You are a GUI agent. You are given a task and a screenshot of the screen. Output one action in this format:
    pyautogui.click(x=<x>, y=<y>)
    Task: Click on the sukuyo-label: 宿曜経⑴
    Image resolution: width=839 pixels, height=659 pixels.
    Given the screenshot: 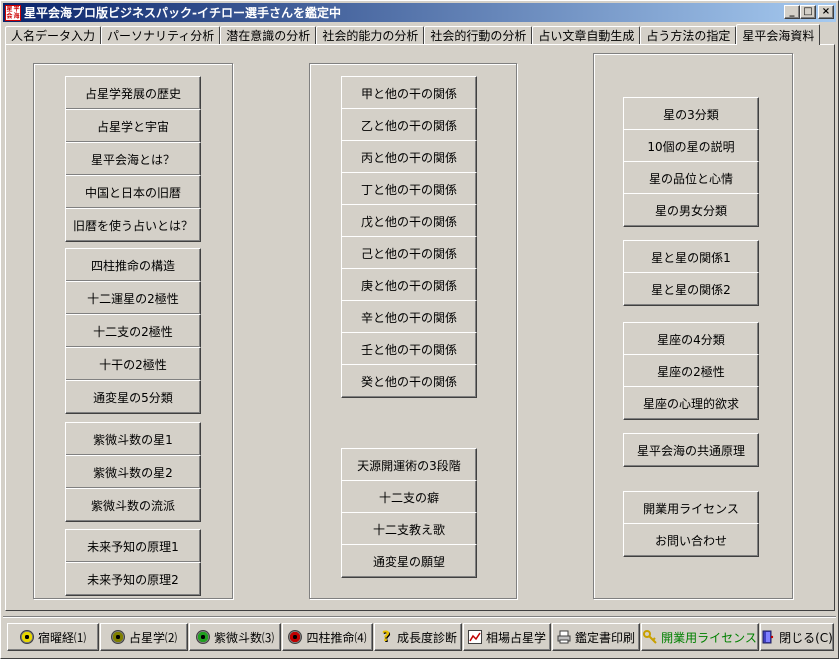 What is the action you would take?
    pyautogui.click(x=61, y=637)
    